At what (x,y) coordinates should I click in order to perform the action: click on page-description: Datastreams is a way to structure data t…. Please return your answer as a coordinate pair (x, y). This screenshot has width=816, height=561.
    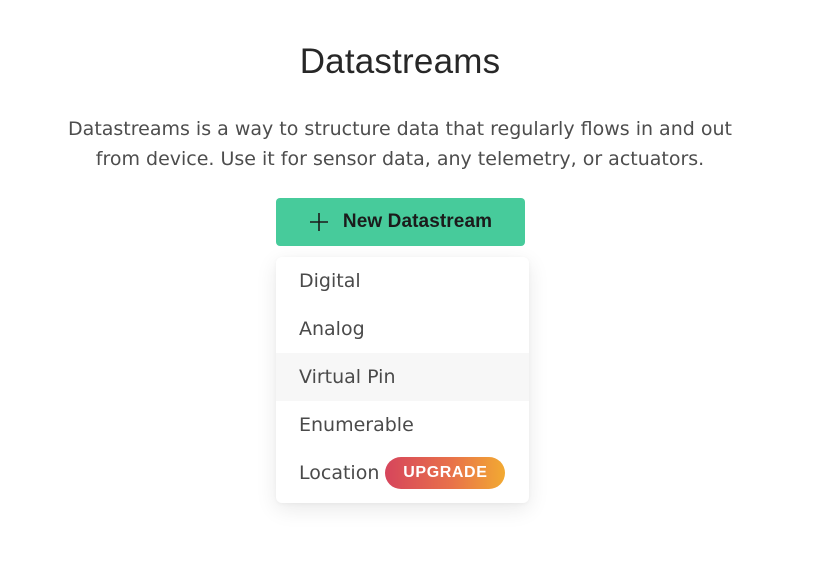
    Looking at the image, I should click on (400, 144).